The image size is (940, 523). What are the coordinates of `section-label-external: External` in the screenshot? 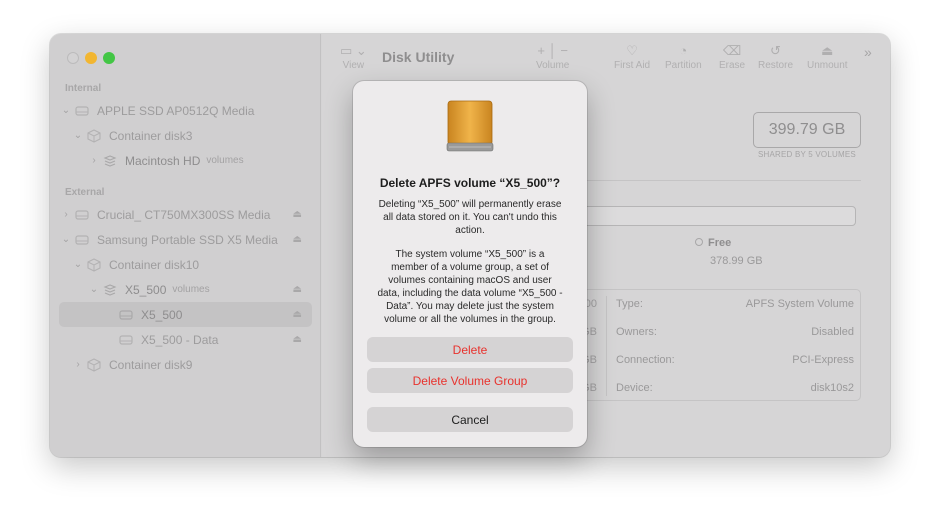 It's located at (85, 192).